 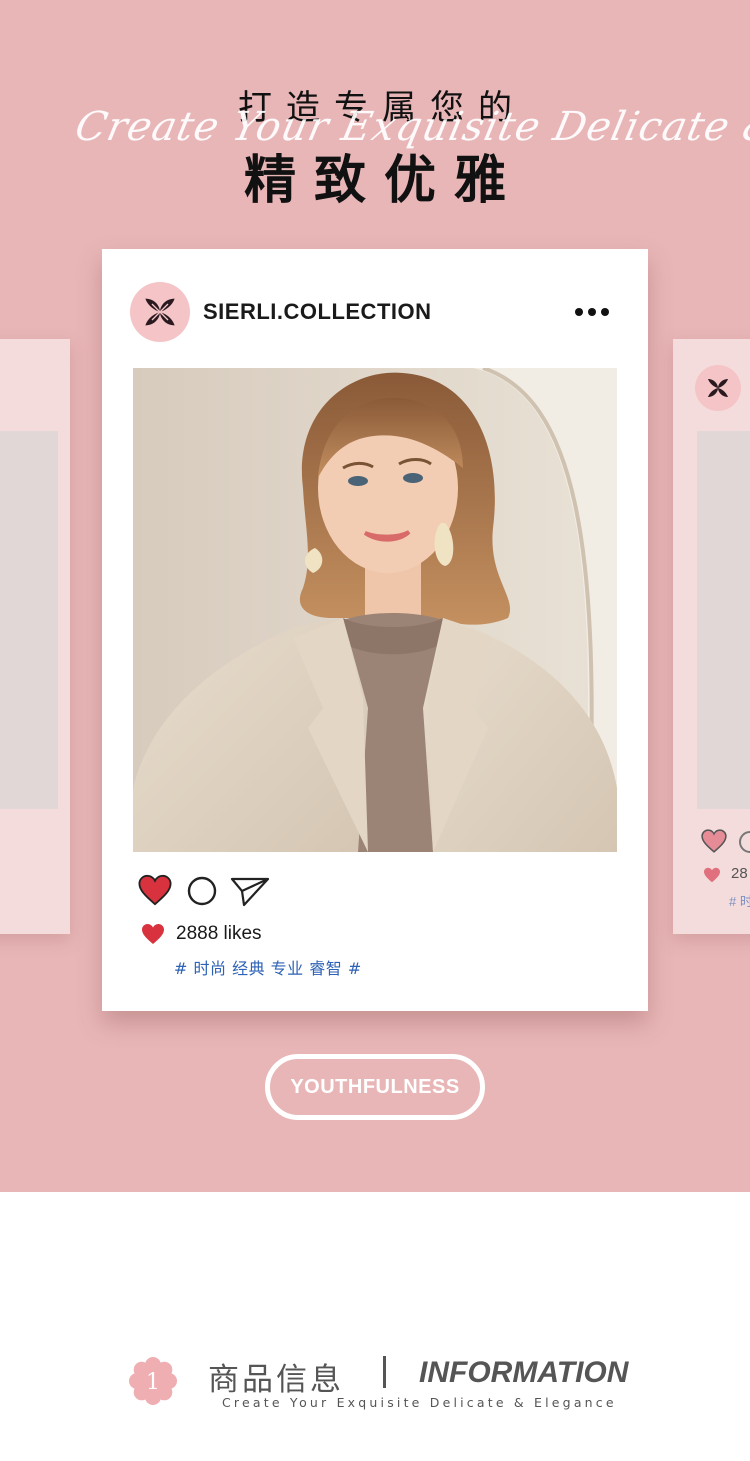 I want to click on side-likes-text: 28, so click(x=739, y=873).